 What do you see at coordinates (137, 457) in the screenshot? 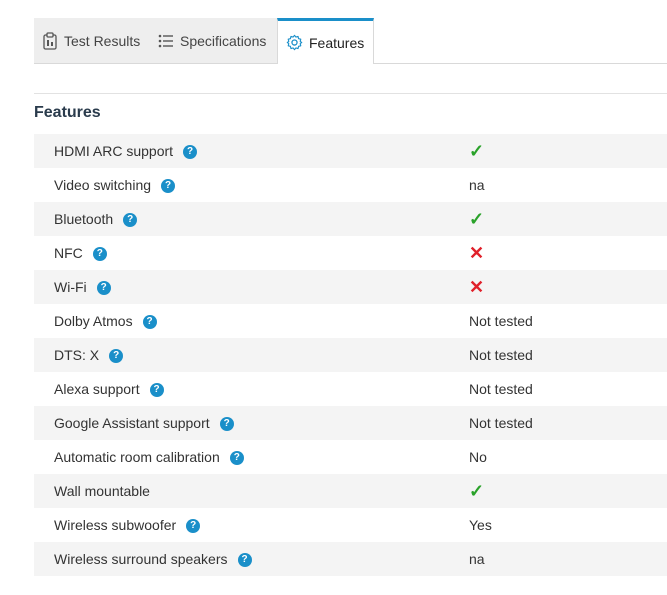
I see `feature-label: Automatic room calibration` at bounding box center [137, 457].